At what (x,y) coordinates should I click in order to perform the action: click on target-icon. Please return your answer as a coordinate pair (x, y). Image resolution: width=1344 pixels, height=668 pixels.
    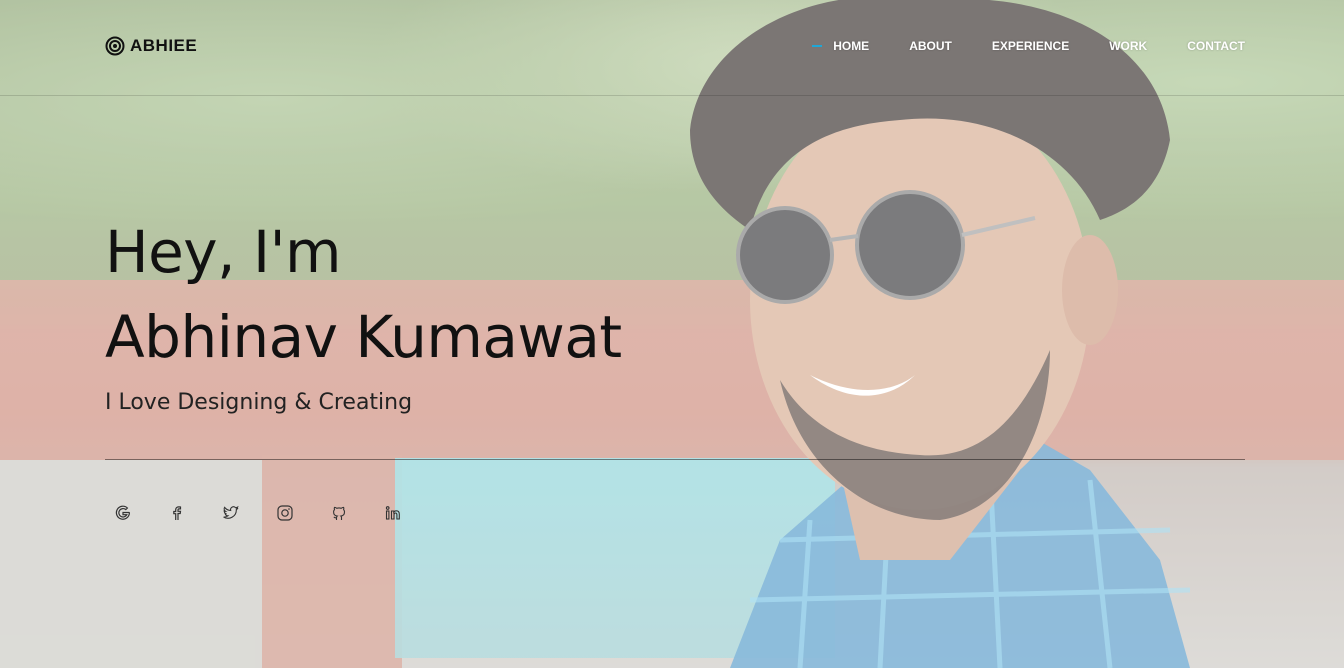
    Looking at the image, I should click on (115, 46).